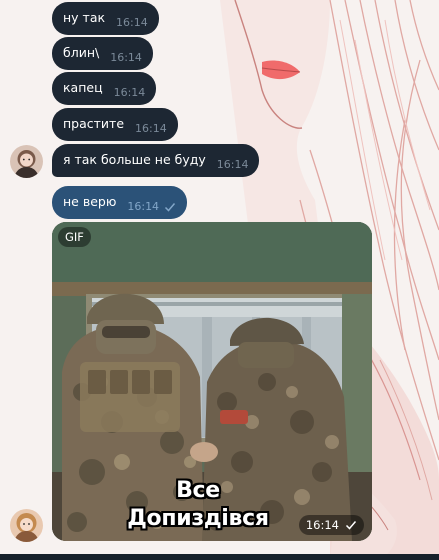 This screenshot has height=560, width=439. What do you see at coordinates (102, 53) in the screenshot?
I see `message-bubble: блин\ 16:14` at bounding box center [102, 53].